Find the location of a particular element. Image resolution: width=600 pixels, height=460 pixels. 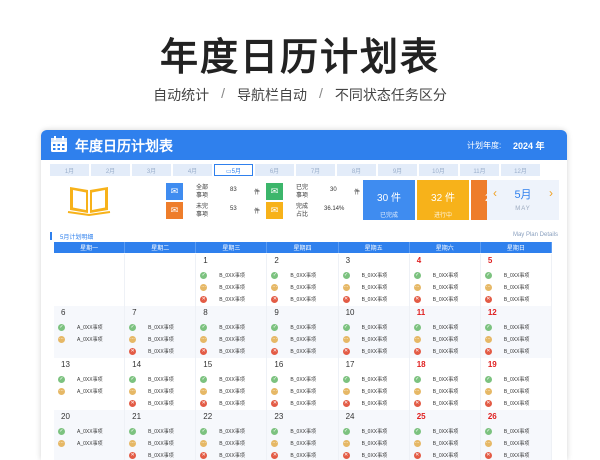

day-cell: 6 ✓ A_0XX事项 ⋯ A_0XX事项 is located at coordinates (90, 332).